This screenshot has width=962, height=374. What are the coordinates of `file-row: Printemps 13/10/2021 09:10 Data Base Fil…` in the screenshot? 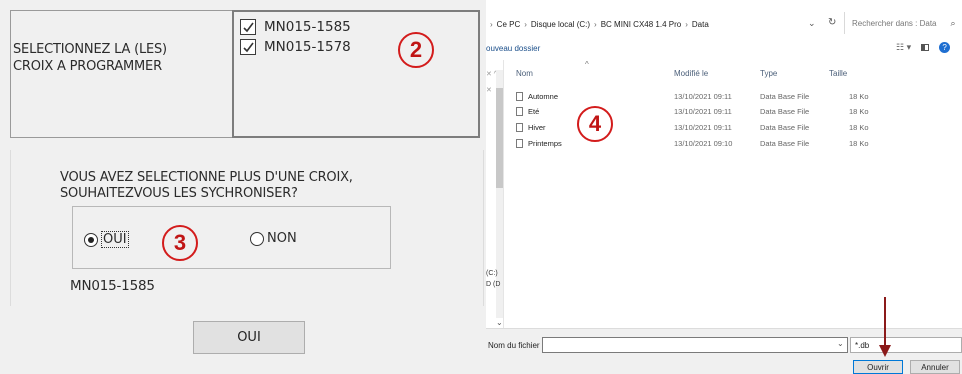 It's located at (696, 144).